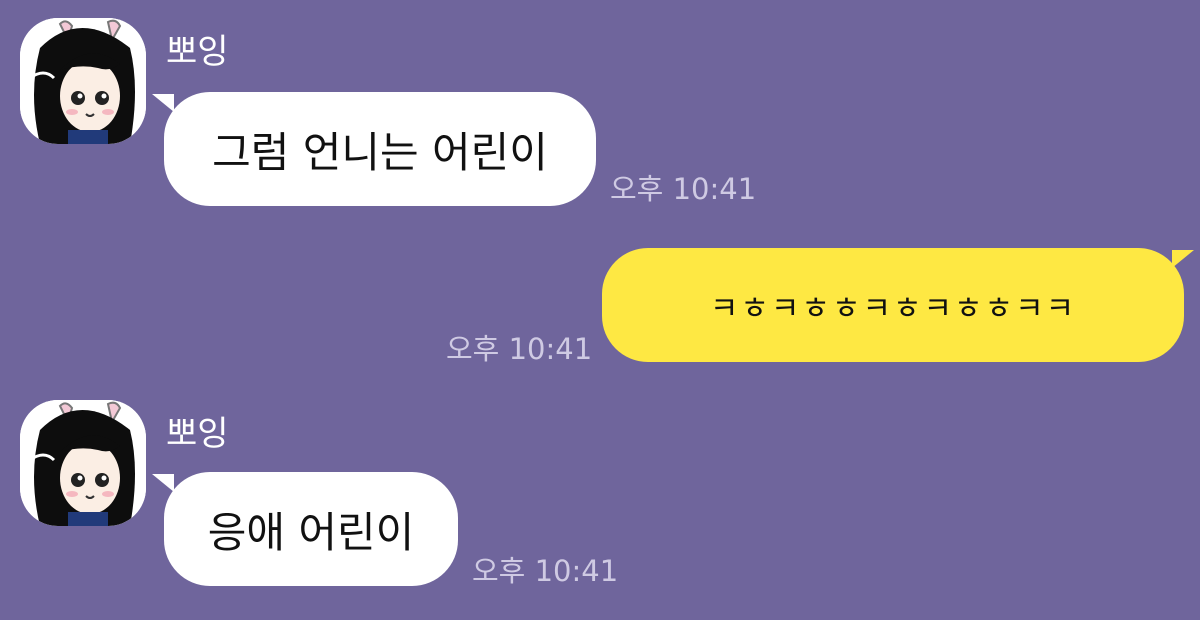  What do you see at coordinates (380, 152) in the screenshot?
I see `message-text: 그럼 언니는 어린이` at bounding box center [380, 152].